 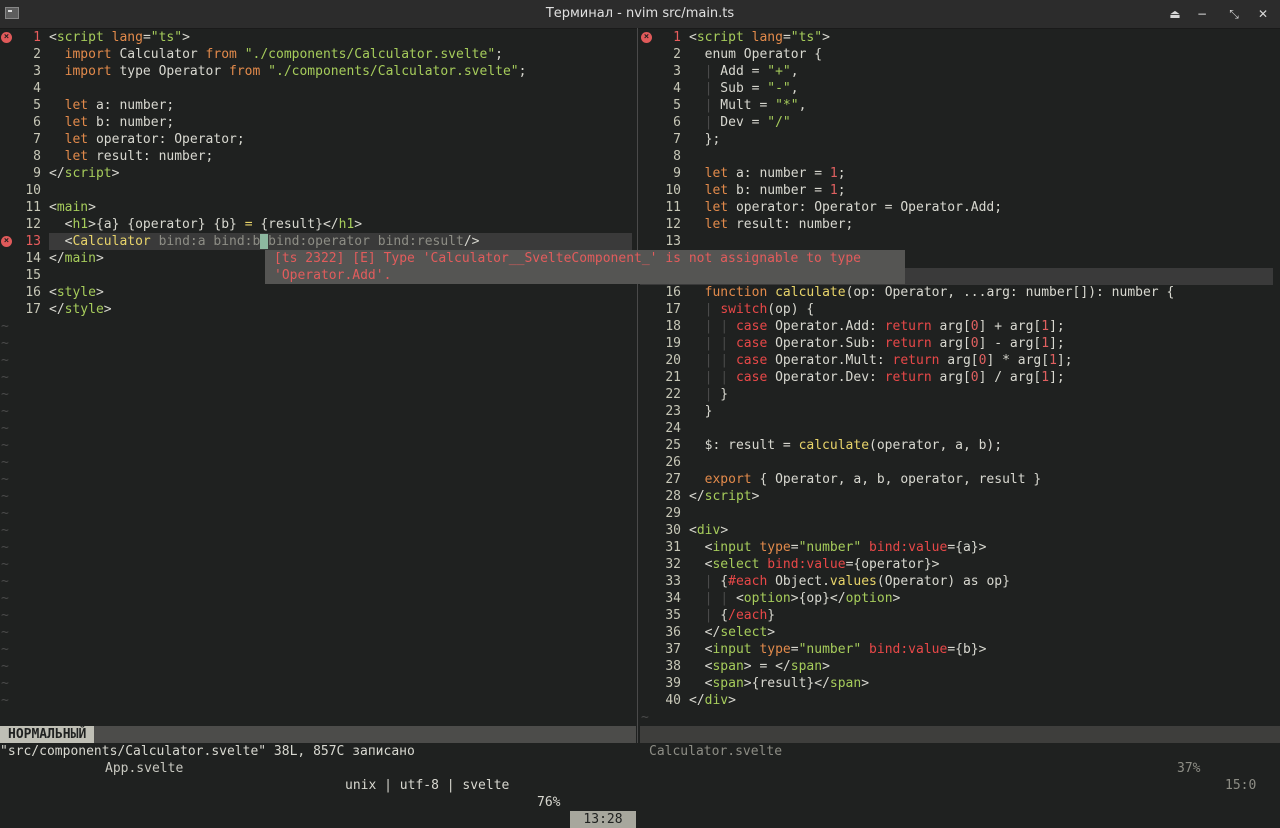 What do you see at coordinates (960, 105) in the screenshot?
I see `code-line: 5 | Mult = "*",` at bounding box center [960, 105].